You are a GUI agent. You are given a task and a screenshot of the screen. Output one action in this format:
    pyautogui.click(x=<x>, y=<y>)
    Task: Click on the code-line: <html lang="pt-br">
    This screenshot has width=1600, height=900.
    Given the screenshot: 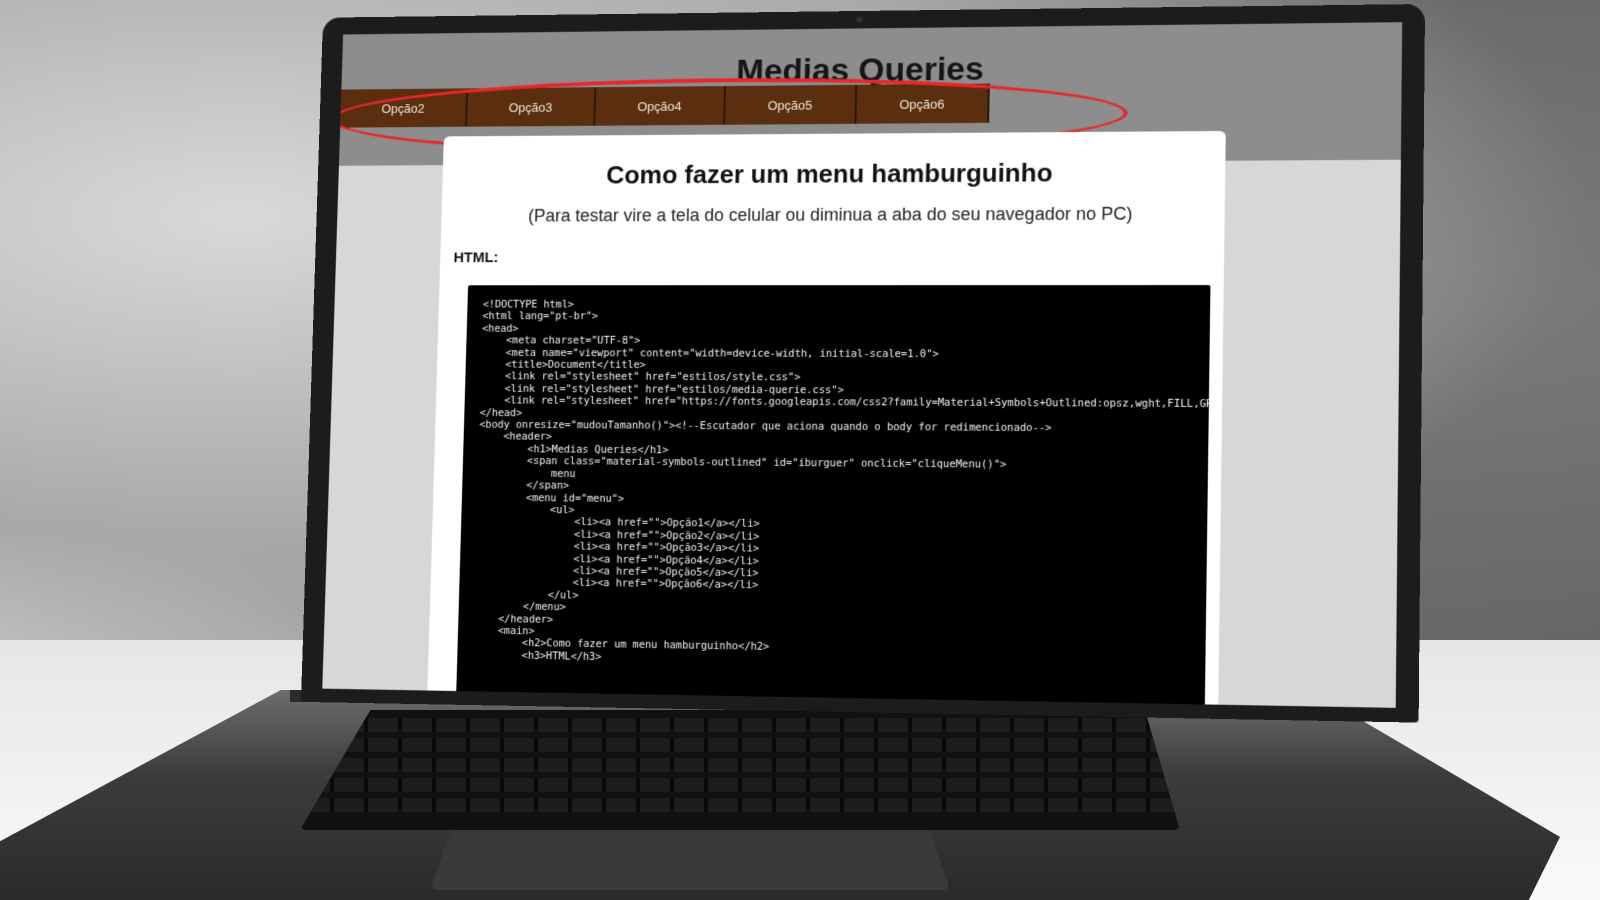 What is the action you would take?
    pyautogui.click(x=540, y=316)
    